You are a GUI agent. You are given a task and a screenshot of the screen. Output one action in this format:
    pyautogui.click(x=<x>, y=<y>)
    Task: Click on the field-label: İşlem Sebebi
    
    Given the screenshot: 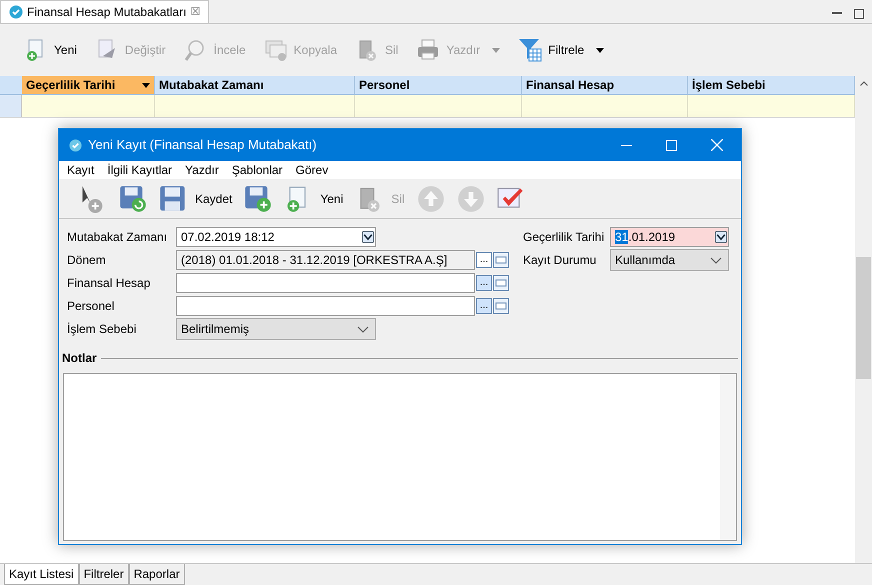 What is the action you would take?
    pyautogui.click(x=102, y=329)
    